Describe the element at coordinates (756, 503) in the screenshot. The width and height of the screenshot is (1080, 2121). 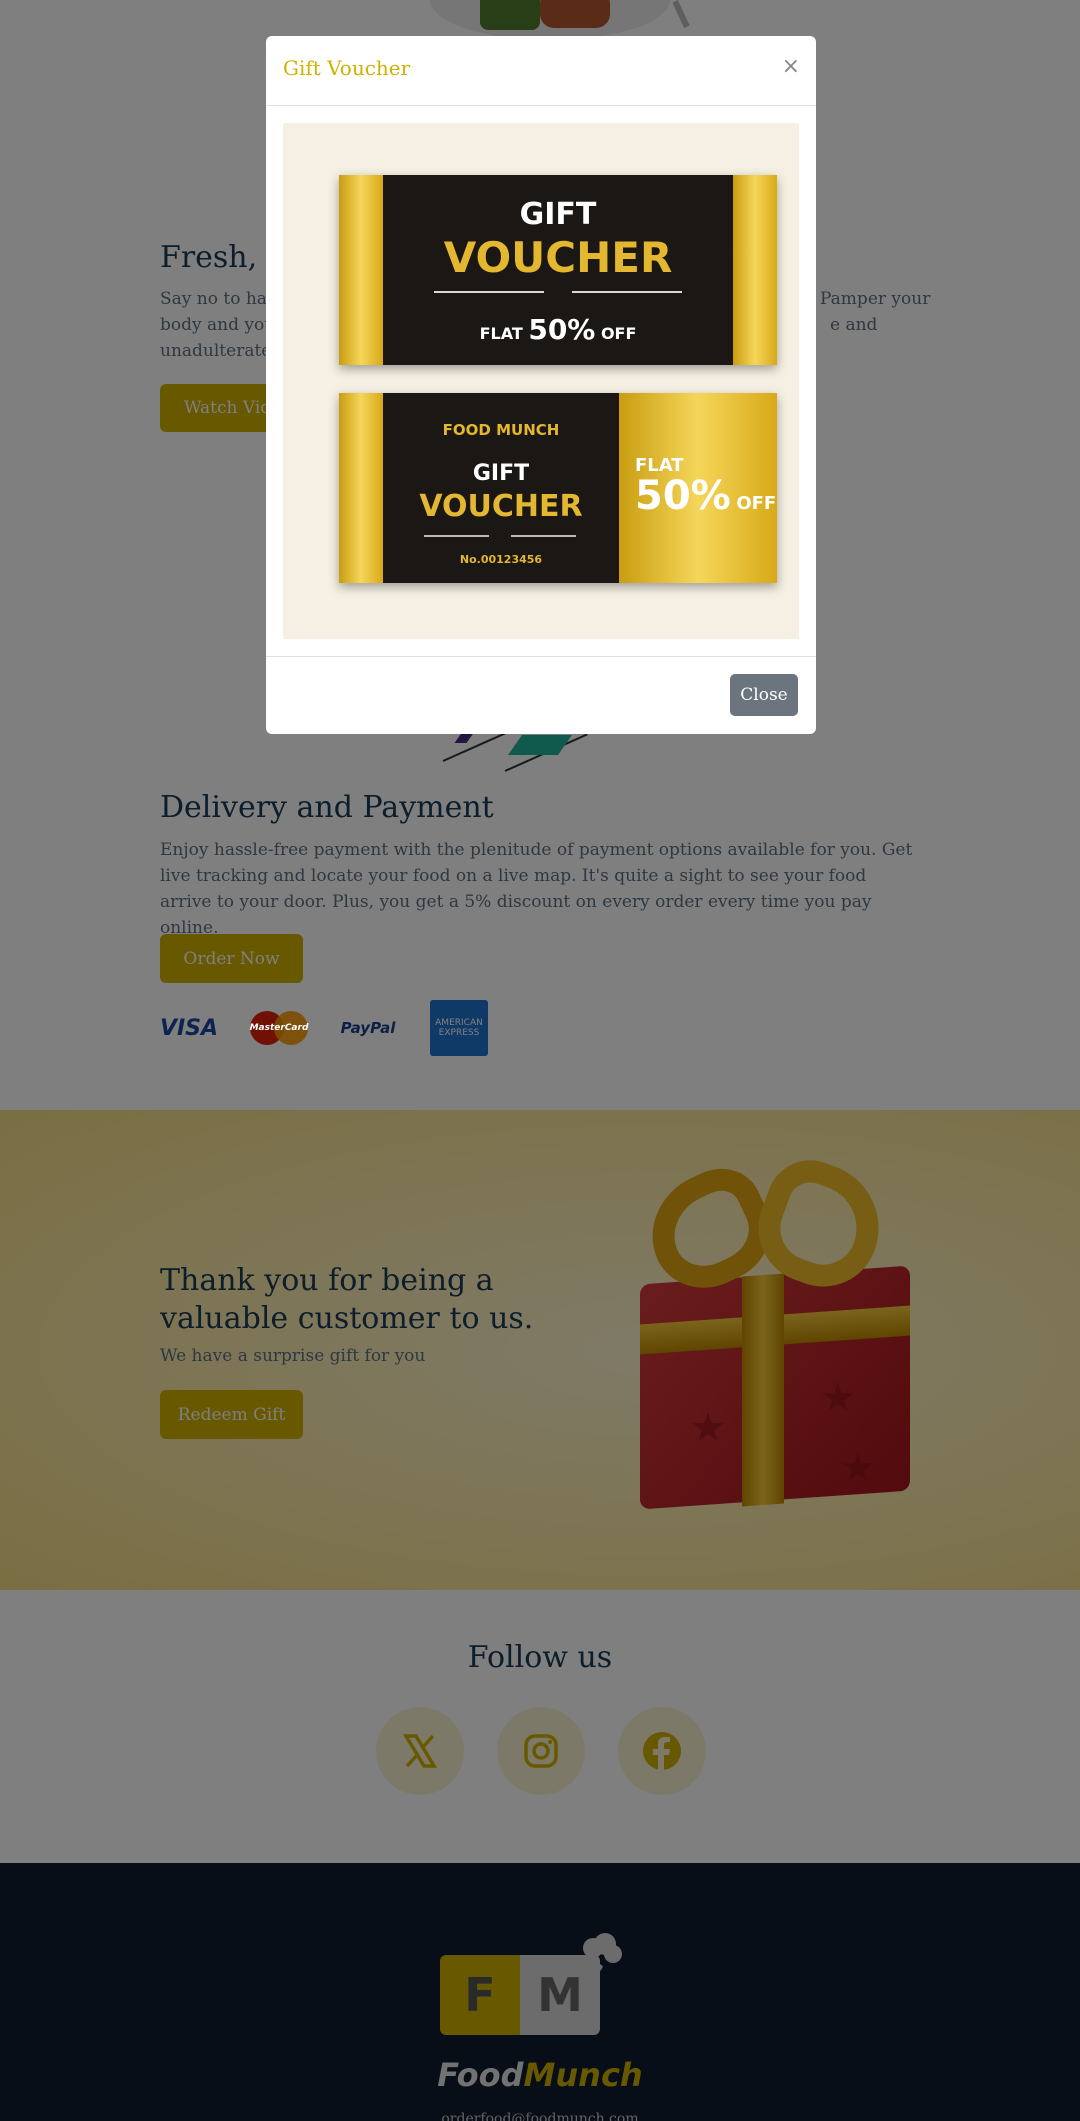
I see `voucher2-off: OFF` at that location.